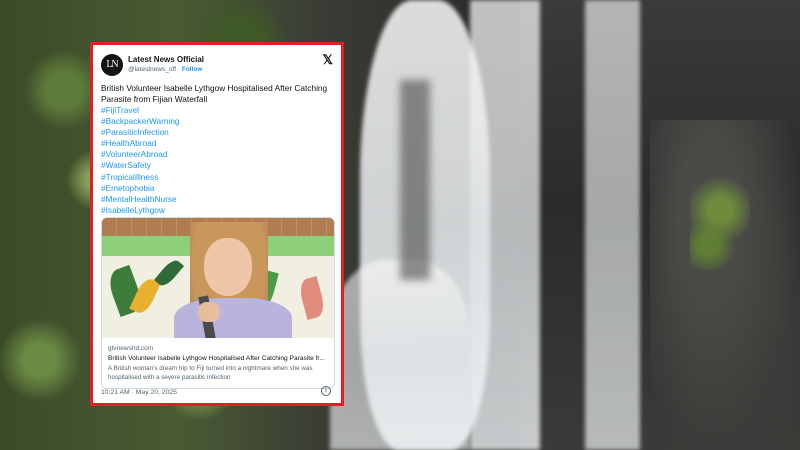  What do you see at coordinates (140, 110) in the screenshot?
I see `hashtag-link: #FijiTravel` at bounding box center [140, 110].